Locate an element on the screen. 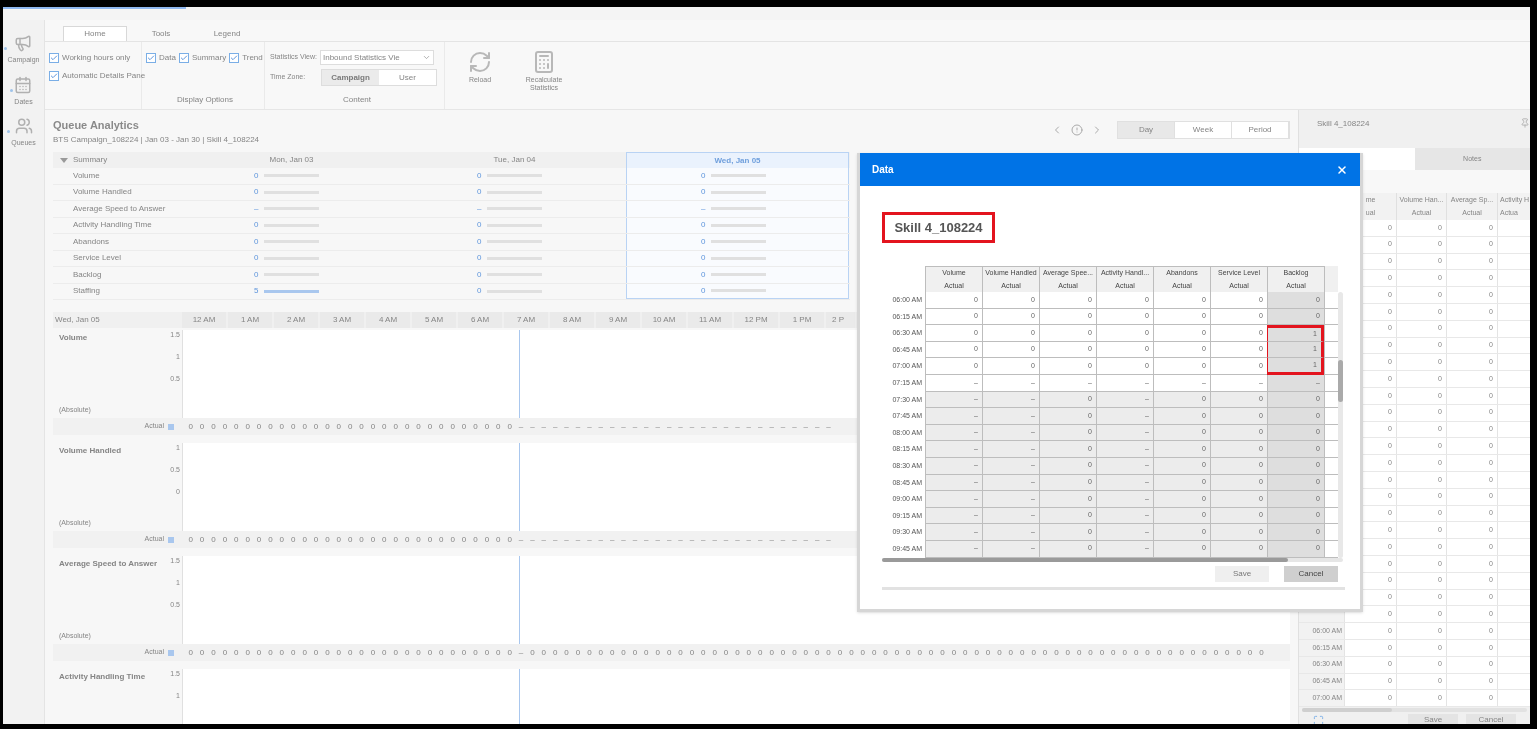 Image resolution: width=1537 pixels, height=729 pixels. hour-header: 9 AM is located at coordinates (618, 320).